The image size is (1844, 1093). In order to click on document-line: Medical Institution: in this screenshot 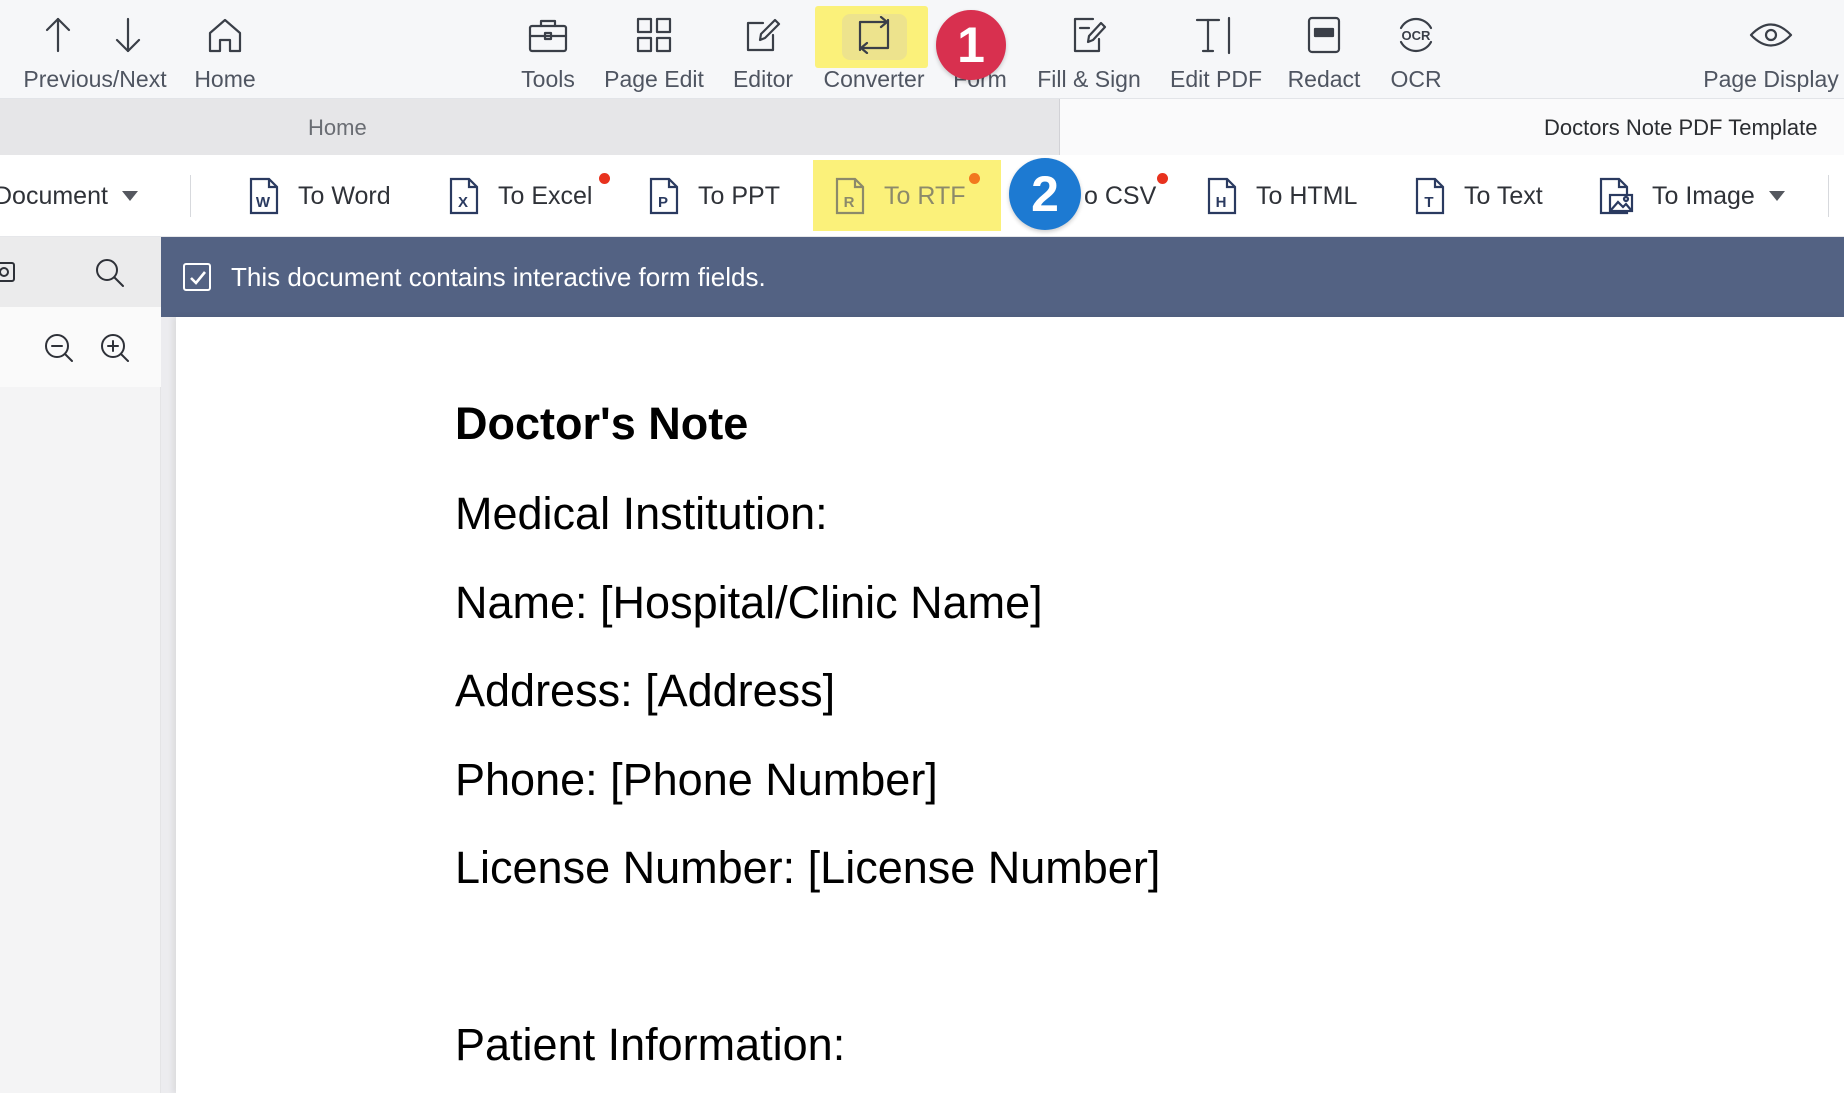, I will do `click(641, 513)`.